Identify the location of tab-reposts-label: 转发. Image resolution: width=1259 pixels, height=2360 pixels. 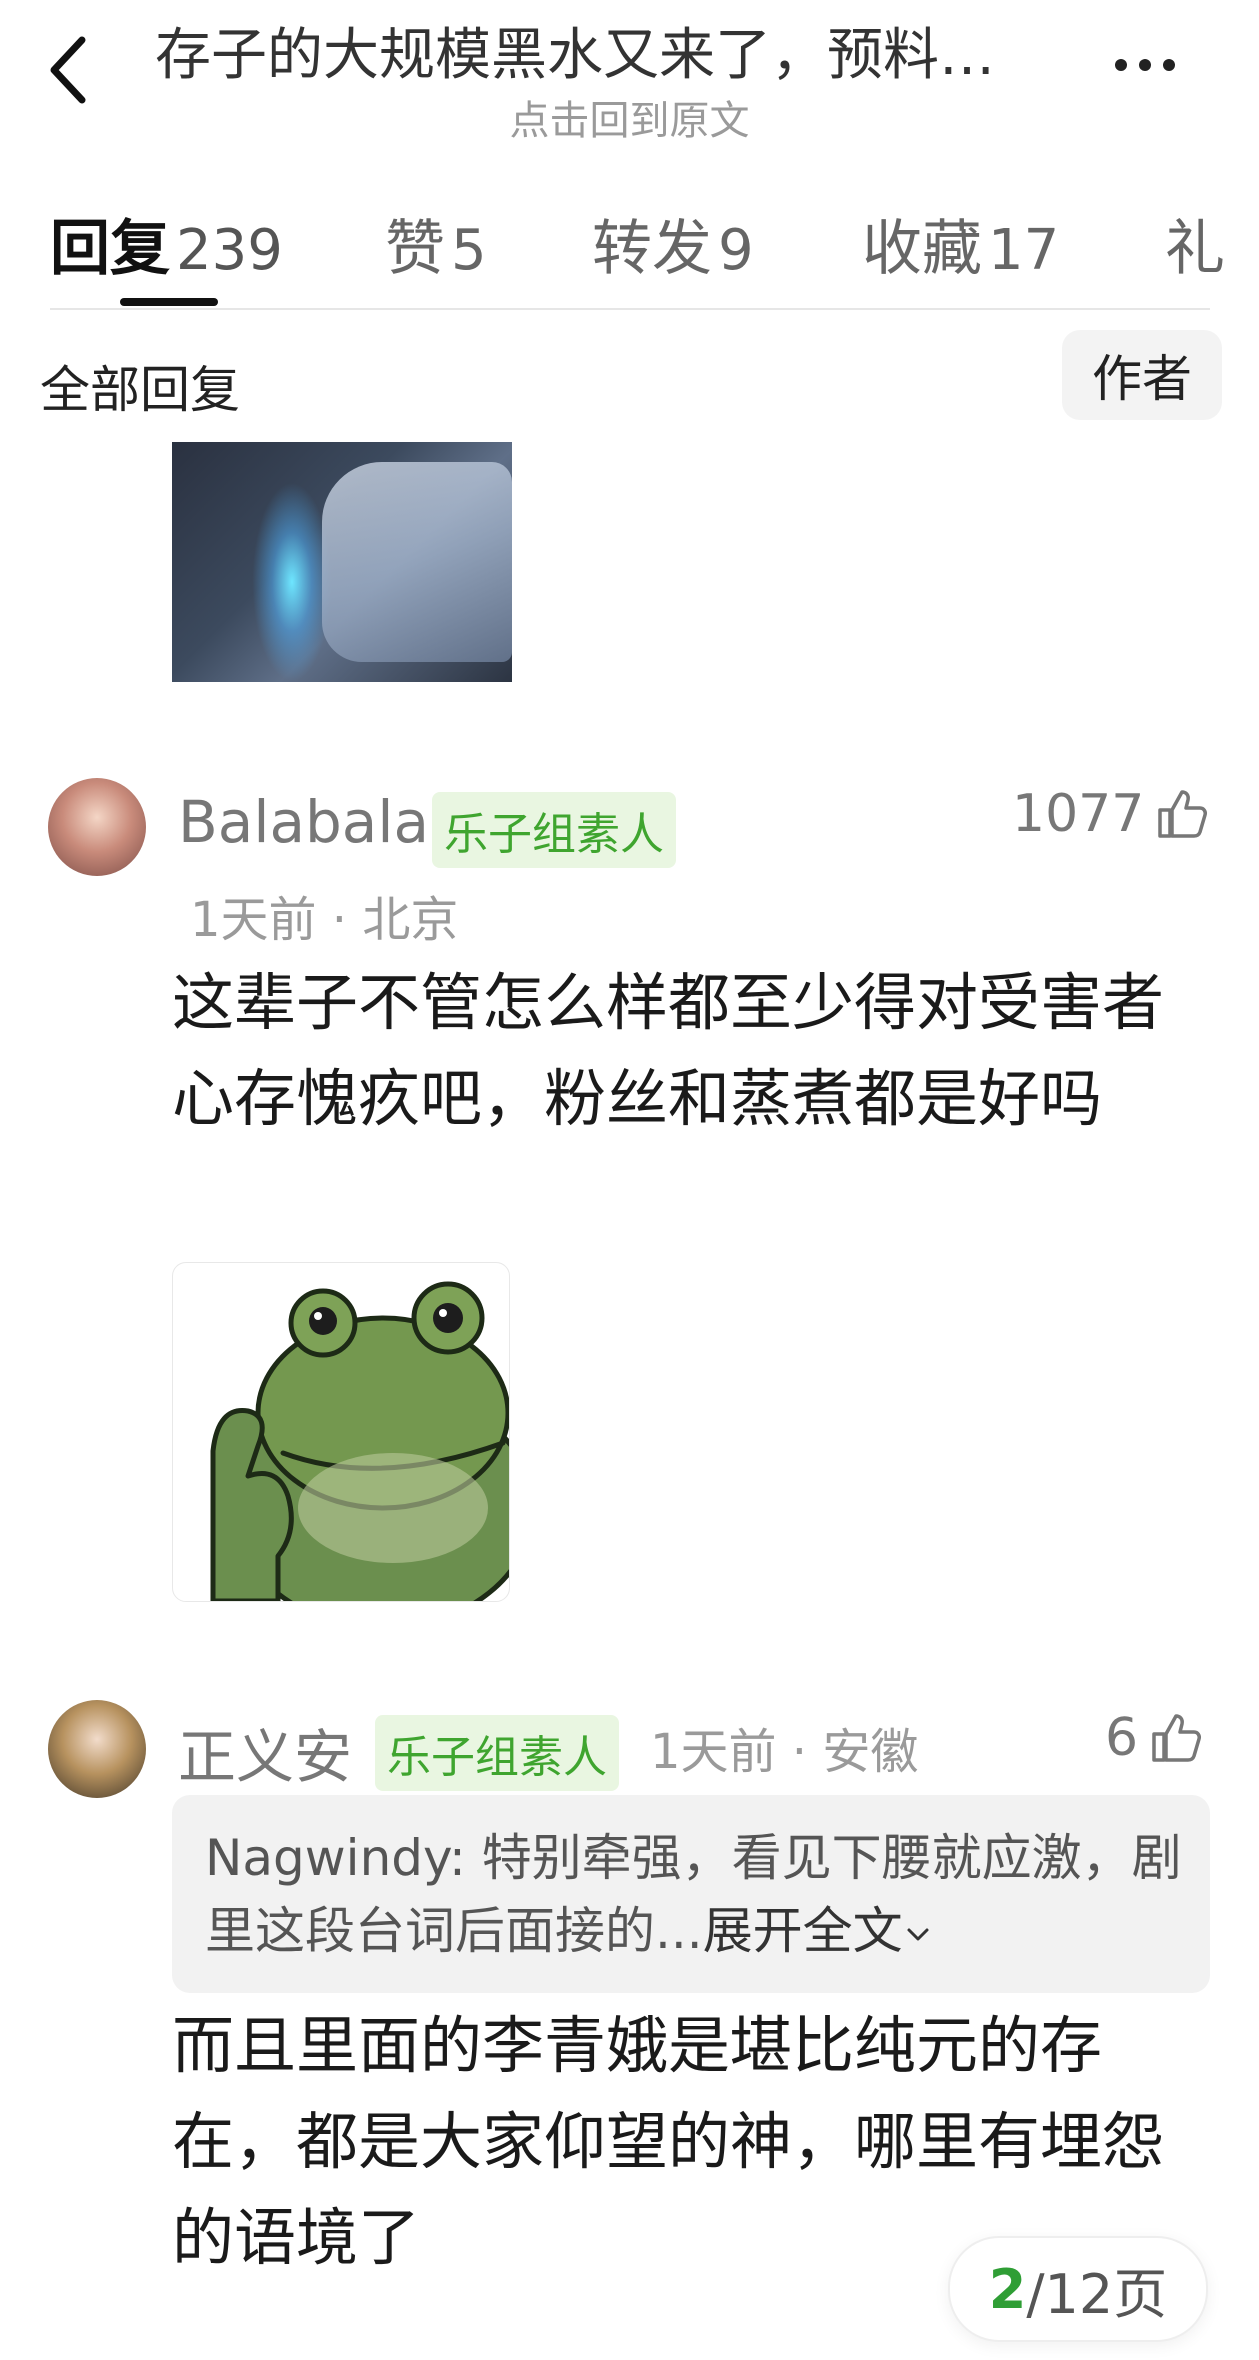
(652, 249).